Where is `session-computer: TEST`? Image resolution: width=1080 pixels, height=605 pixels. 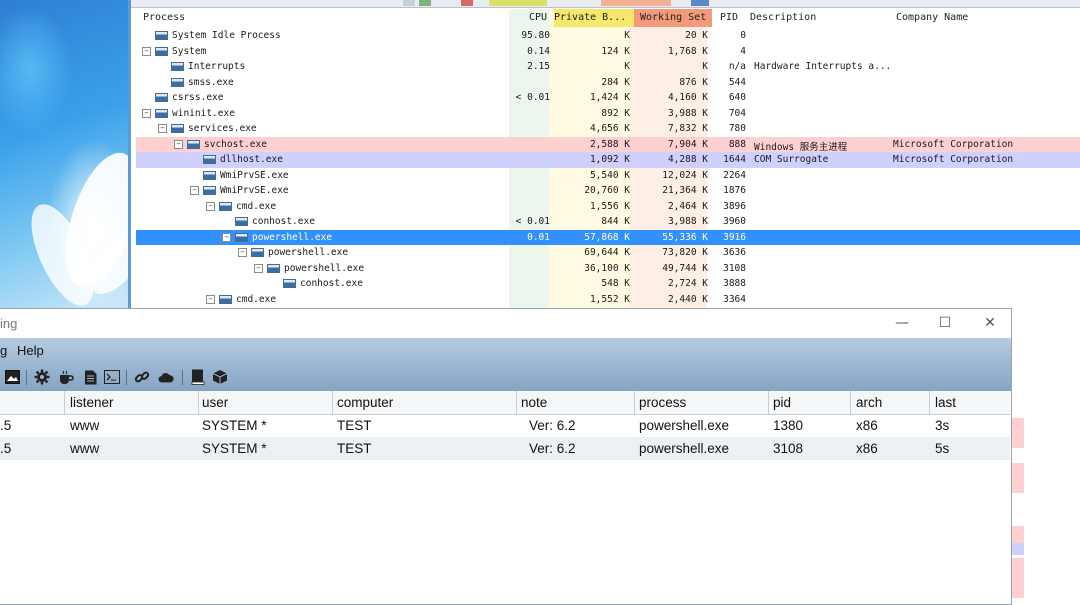
session-computer: TEST is located at coordinates (354, 425).